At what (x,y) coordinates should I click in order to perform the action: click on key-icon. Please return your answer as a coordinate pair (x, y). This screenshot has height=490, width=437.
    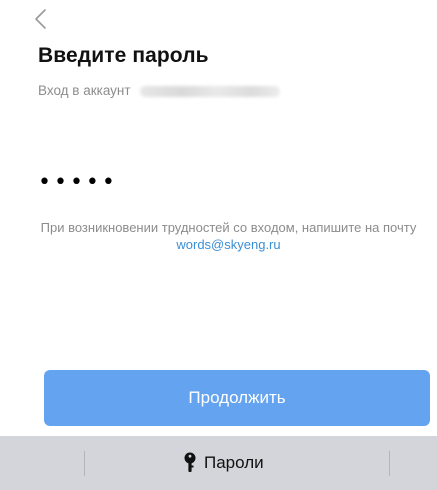
    Looking at the image, I should click on (190, 463).